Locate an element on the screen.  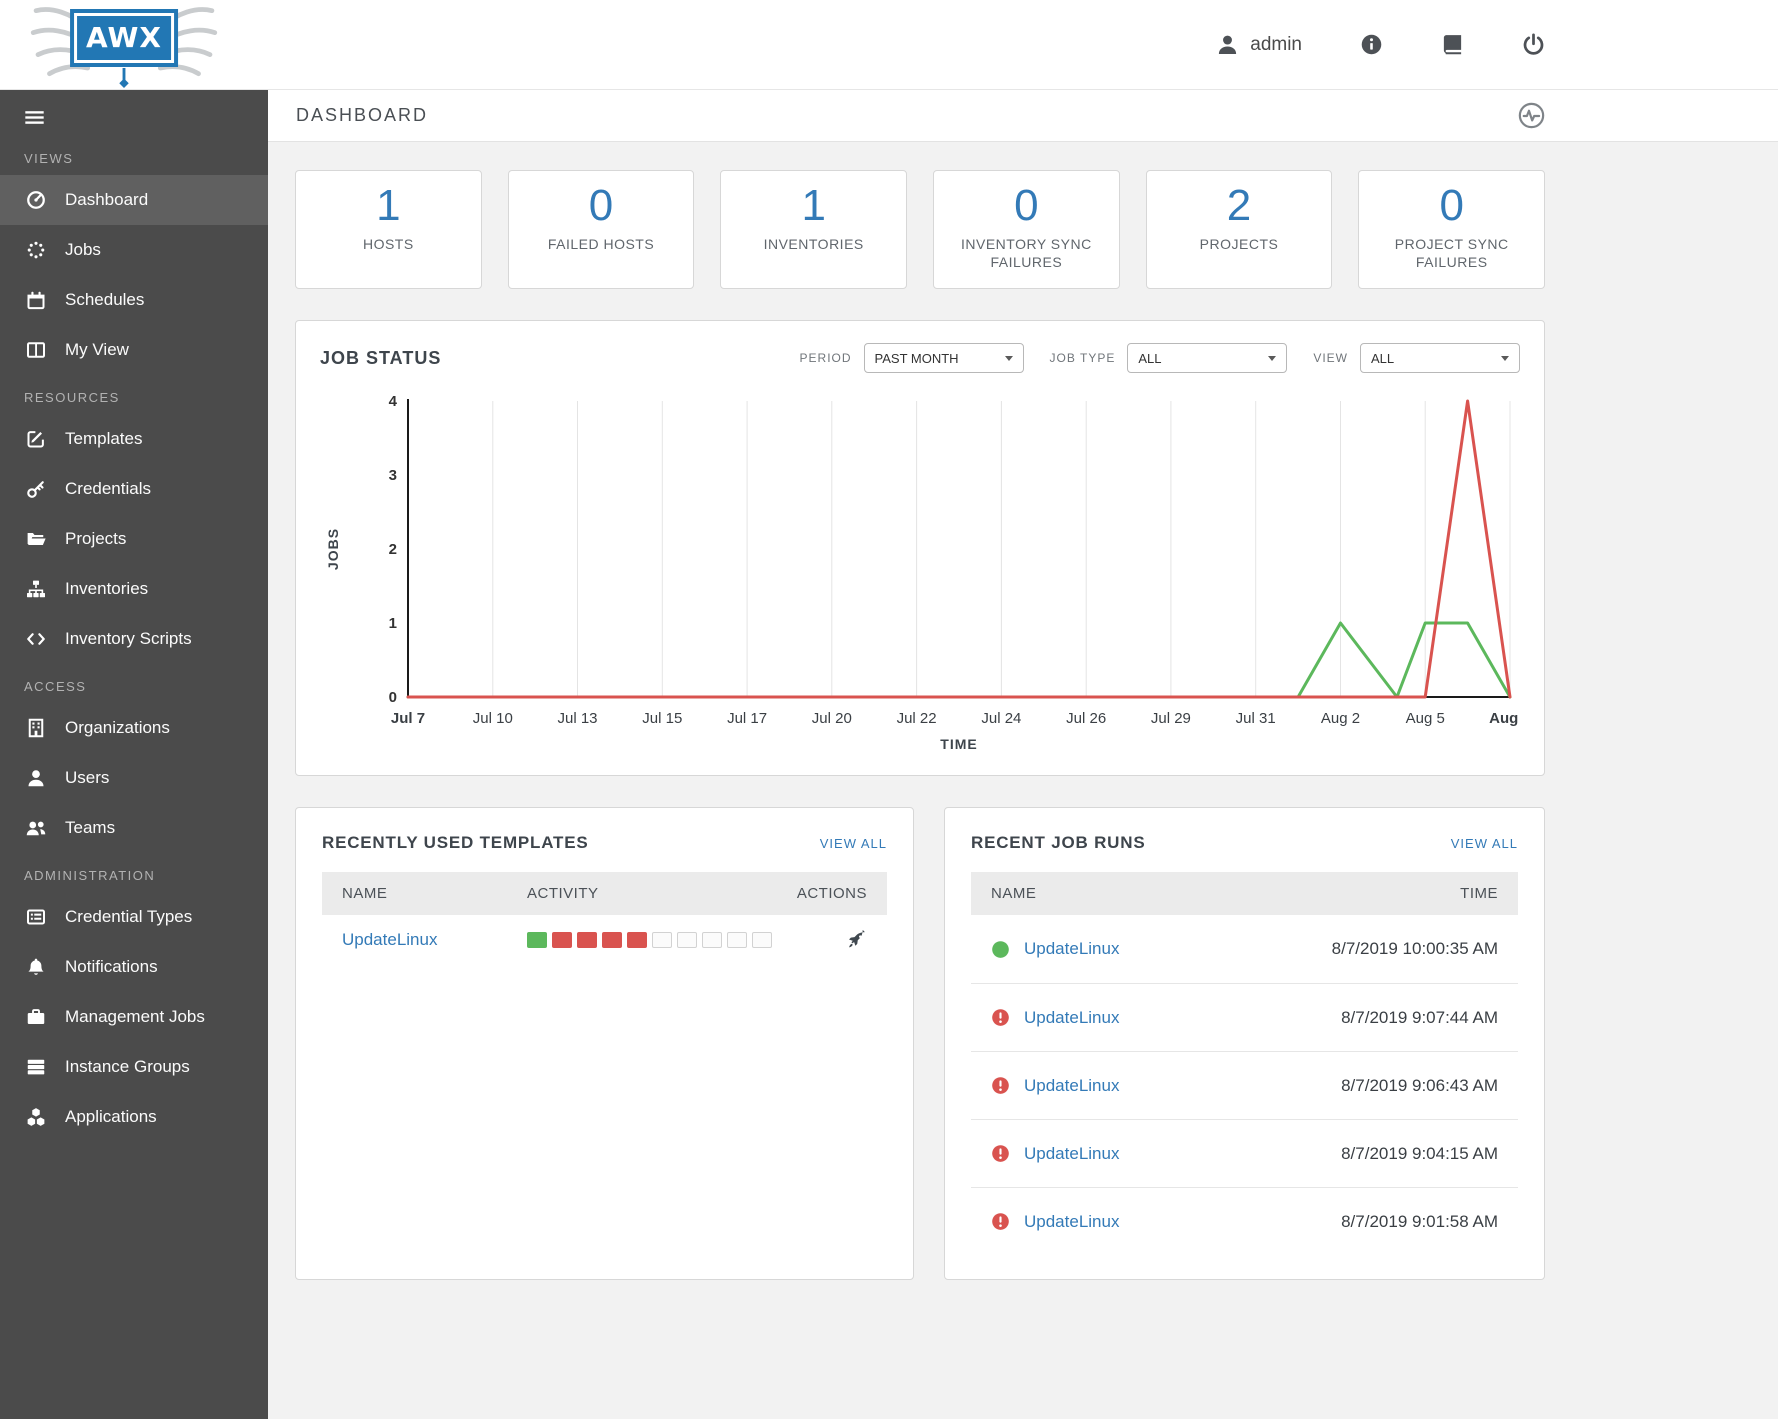
sidebar-item-credential-types: Credential Types is located at coordinates (134, 917).